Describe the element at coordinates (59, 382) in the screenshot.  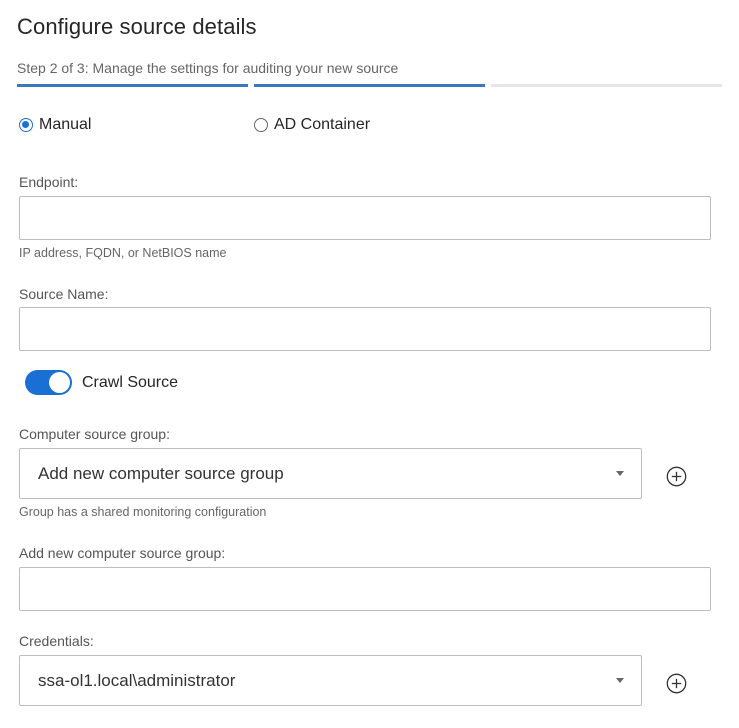
I see `toggle-knob` at that location.